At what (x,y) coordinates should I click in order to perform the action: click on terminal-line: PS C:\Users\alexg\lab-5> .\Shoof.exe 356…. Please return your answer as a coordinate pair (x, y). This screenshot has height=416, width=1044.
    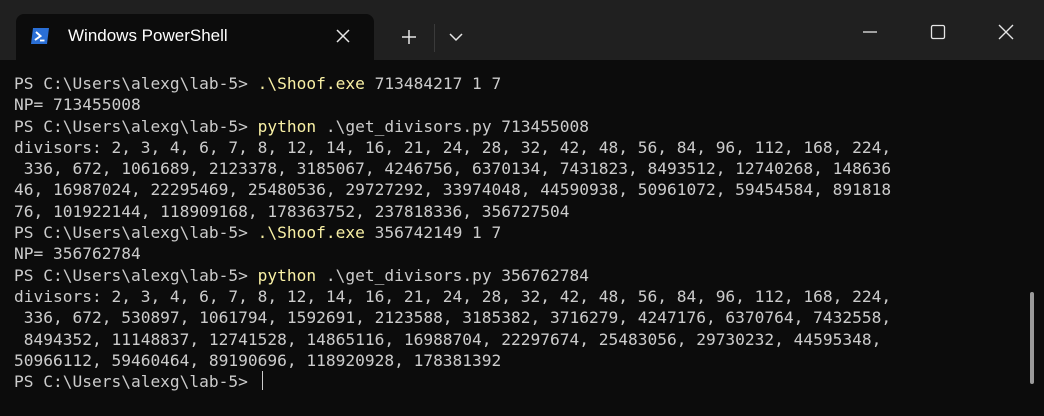
    Looking at the image, I should click on (514, 232).